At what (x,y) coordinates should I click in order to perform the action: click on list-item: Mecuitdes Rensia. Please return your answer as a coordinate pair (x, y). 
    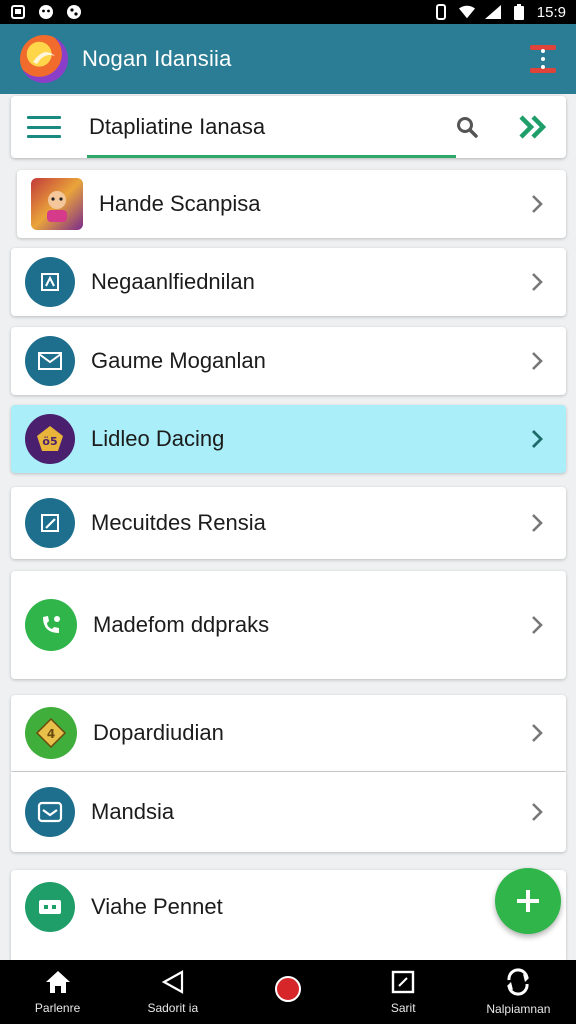
    Looking at the image, I should click on (288, 523).